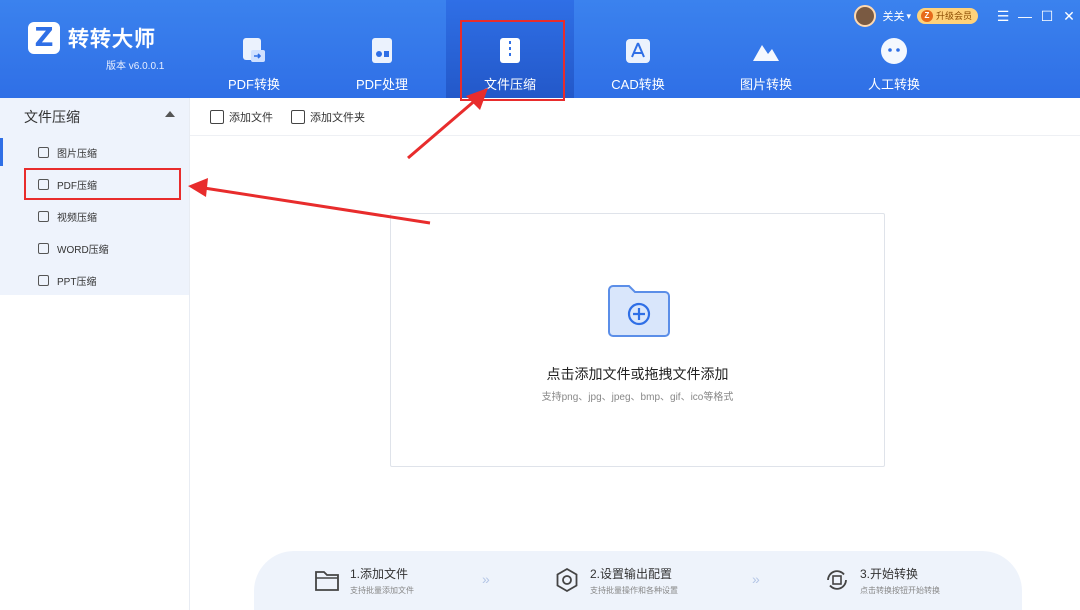 This screenshot has height=610, width=1080. Describe the element at coordinates (43, 280) in the screenshot. I see `ppt-icon` at that location.